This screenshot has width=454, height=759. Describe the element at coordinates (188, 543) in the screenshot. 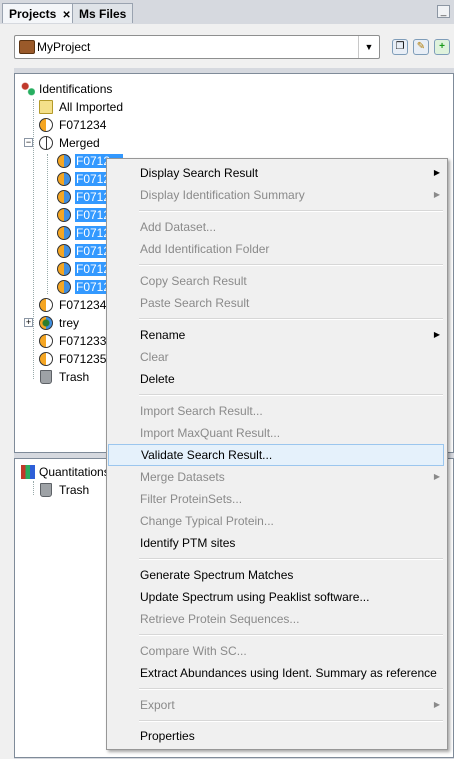

I see `menu-item-label: Identify PTM sites` at that location.